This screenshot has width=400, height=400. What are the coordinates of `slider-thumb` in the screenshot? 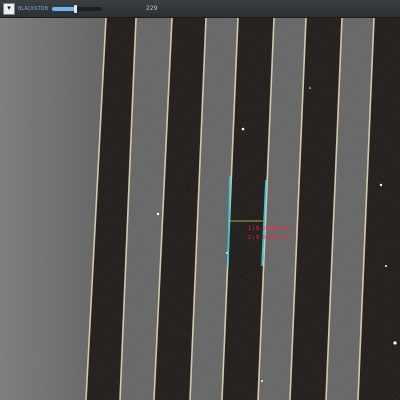 It's located at (75, 8).